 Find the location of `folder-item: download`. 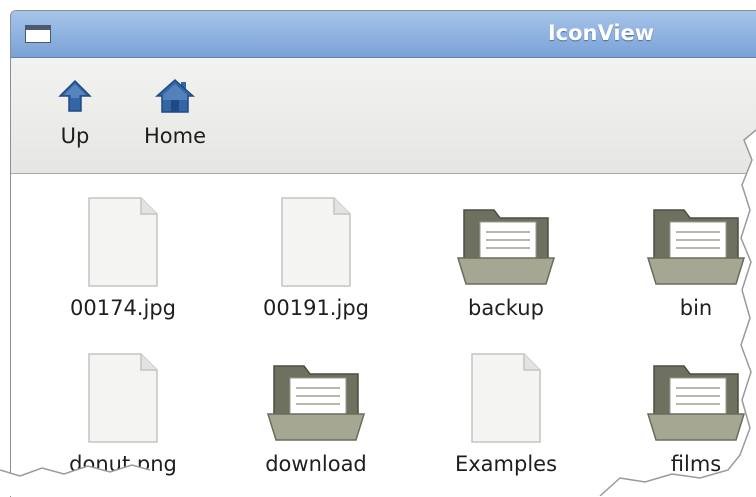

folder-item: download is located at coordinates (316, 418).